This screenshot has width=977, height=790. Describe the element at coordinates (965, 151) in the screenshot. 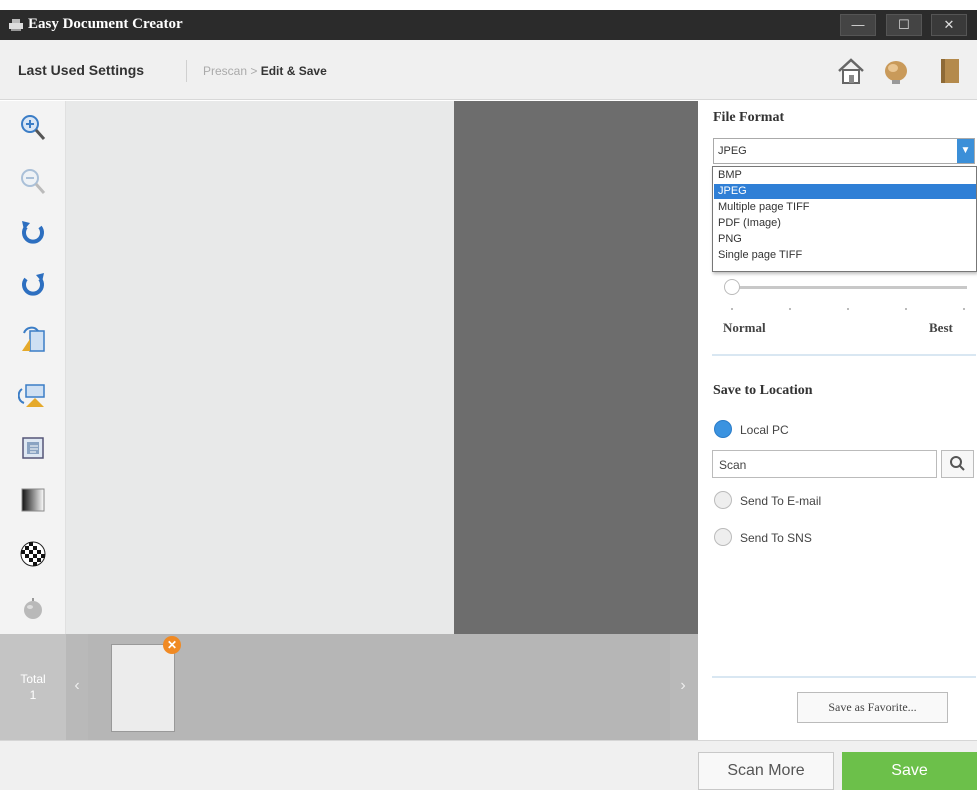

I see `dropdown-arrow-icon: ▼` at that location.